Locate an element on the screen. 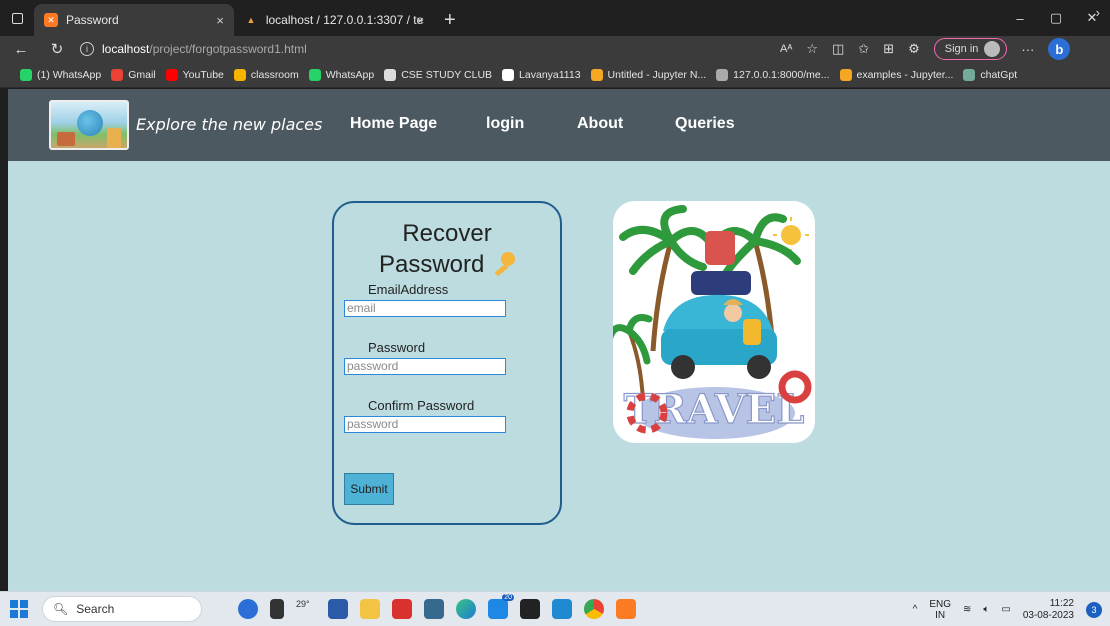 Image resolution: width=1110 pixels, height=626 pixels. form-title: Recover Password is located at coordinates (447, 249).